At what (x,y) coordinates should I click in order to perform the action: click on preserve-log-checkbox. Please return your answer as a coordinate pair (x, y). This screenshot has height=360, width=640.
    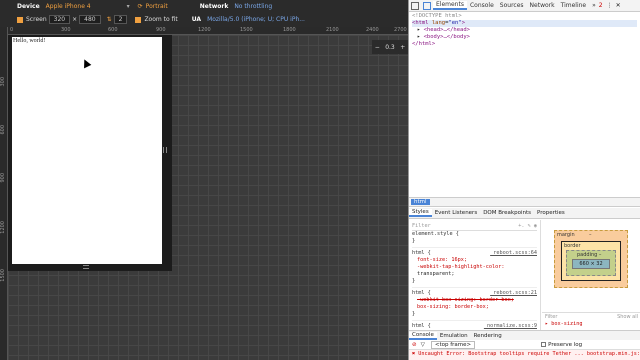
    Looking at the image, I should click on (544, 344).